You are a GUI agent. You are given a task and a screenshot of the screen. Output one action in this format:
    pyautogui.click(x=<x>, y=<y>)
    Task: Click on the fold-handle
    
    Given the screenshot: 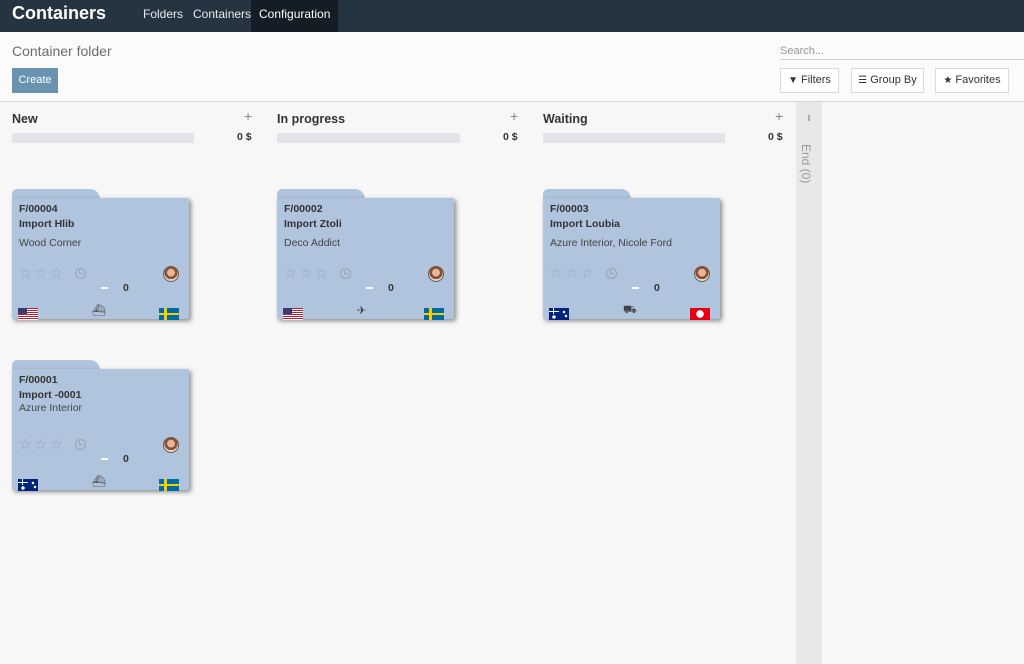 What is the action you would take?
    pyautogui.click(x=809, y=118)
    